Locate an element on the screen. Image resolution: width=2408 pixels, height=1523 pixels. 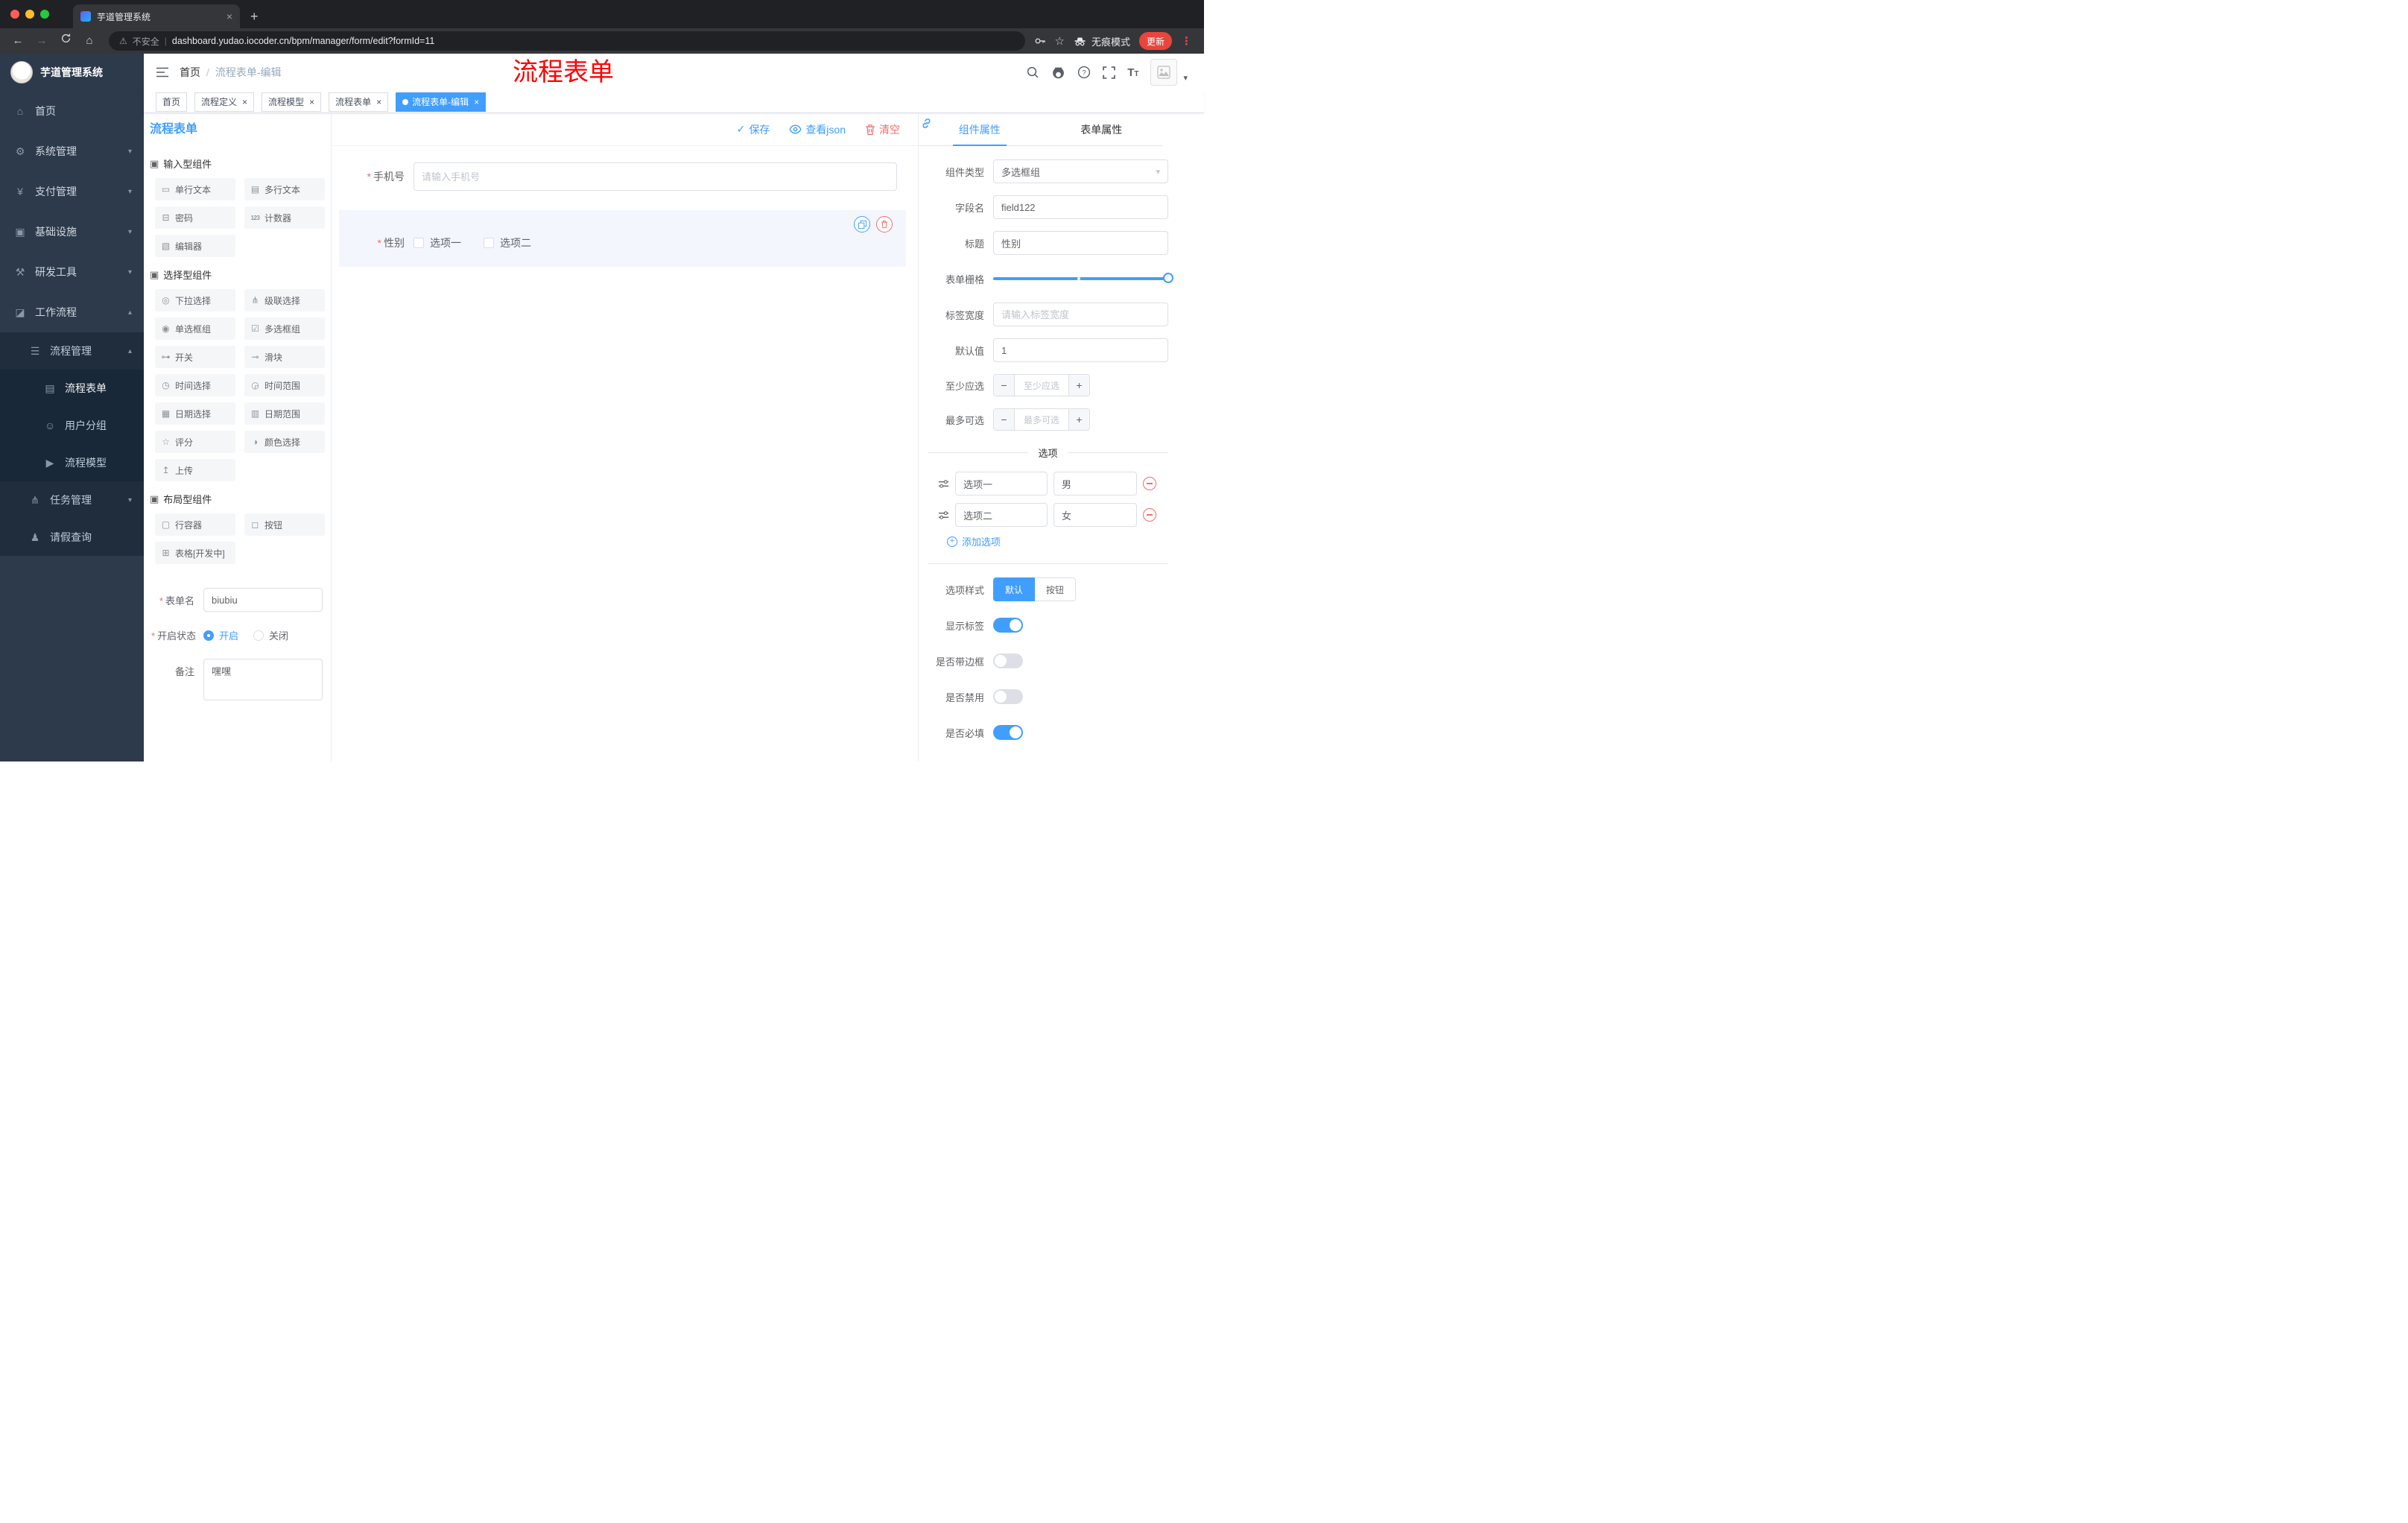
default-value-input is located at coordinates (1080, 350).